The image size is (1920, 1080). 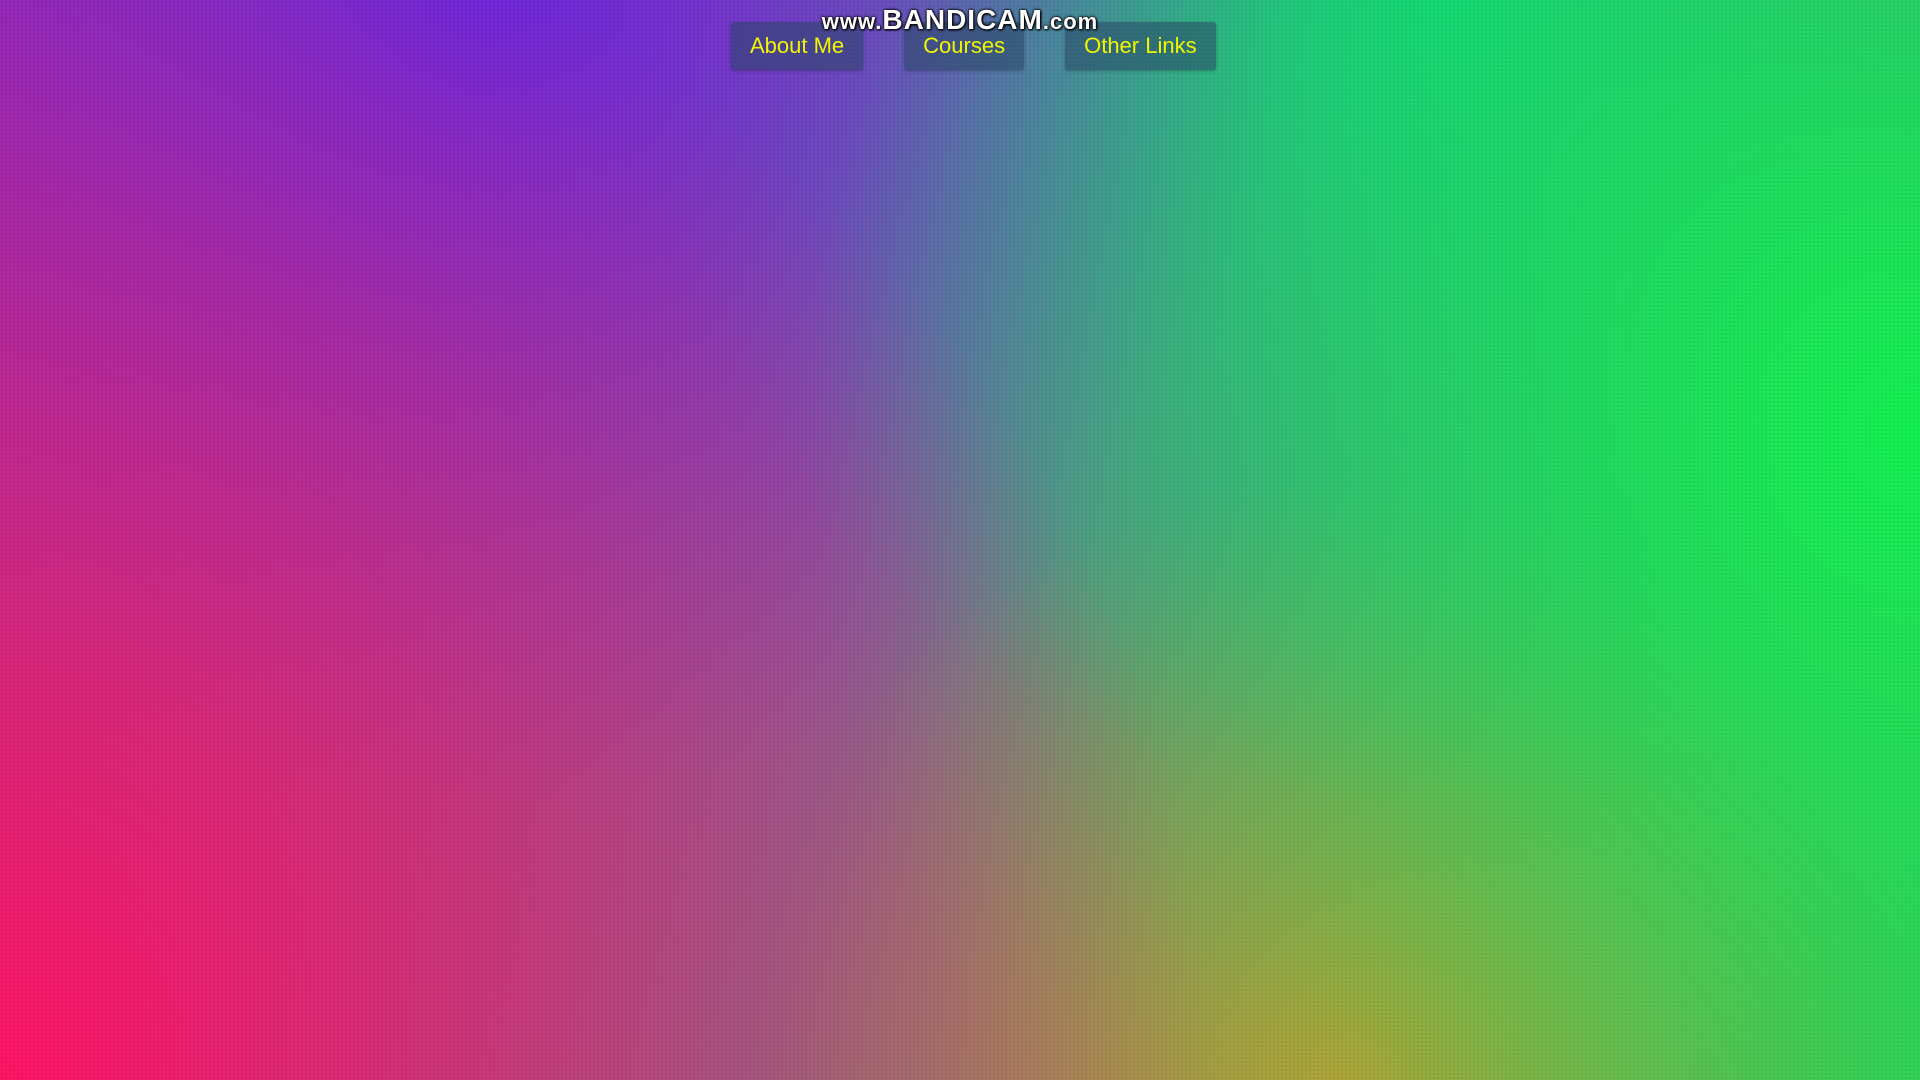 I want to click on watermark-brand: BANDICAM, so click(x=962, y=19).